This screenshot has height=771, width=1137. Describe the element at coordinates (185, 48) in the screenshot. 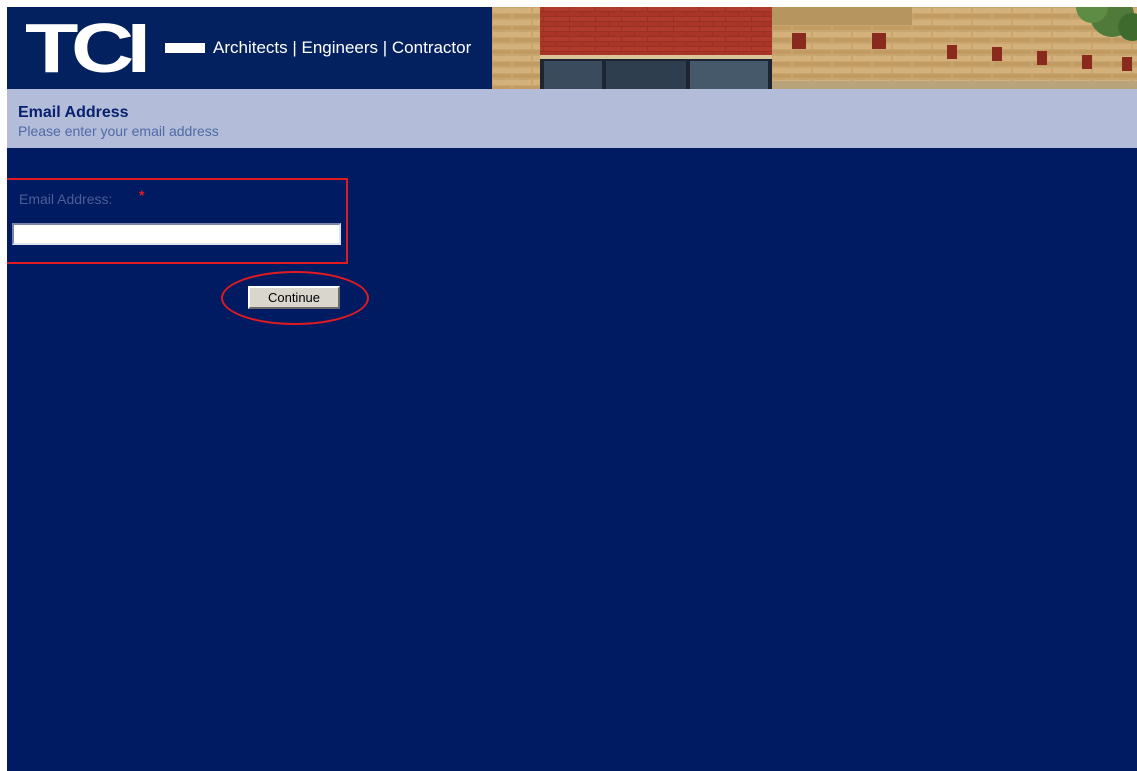

I see `logo-bar` at that location.